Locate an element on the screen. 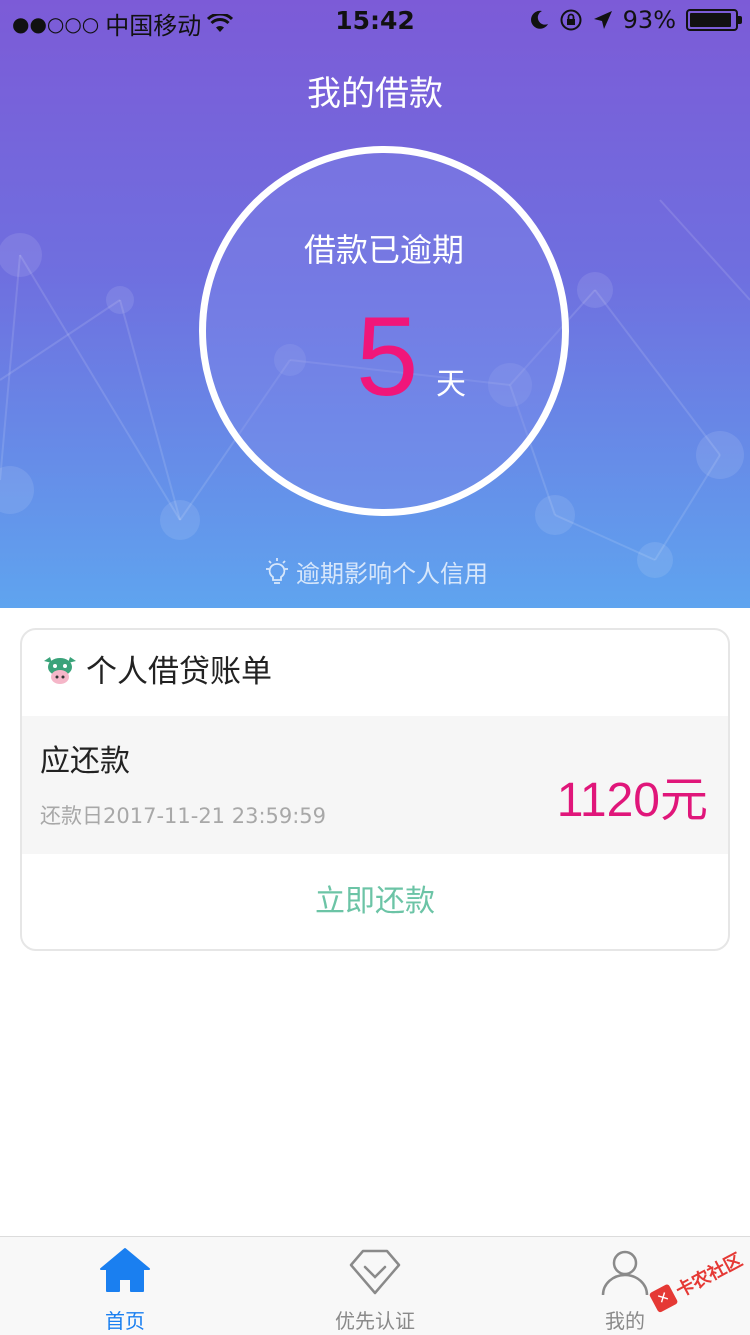  profile-icon is located at coordinates (625, 1273).